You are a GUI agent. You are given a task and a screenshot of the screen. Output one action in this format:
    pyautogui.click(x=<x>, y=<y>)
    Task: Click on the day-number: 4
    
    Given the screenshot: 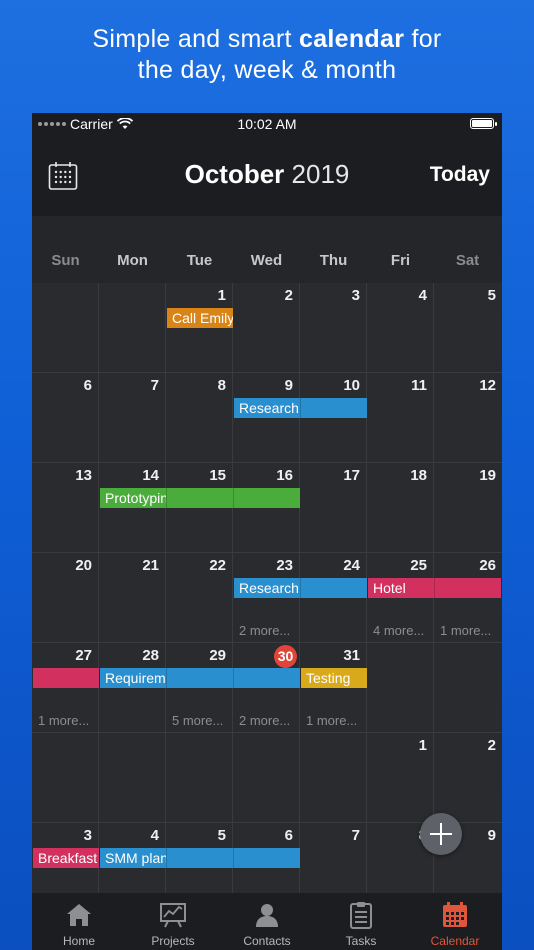 What is the action you would take?
    pyautogui.click(x=154, y=835)
    